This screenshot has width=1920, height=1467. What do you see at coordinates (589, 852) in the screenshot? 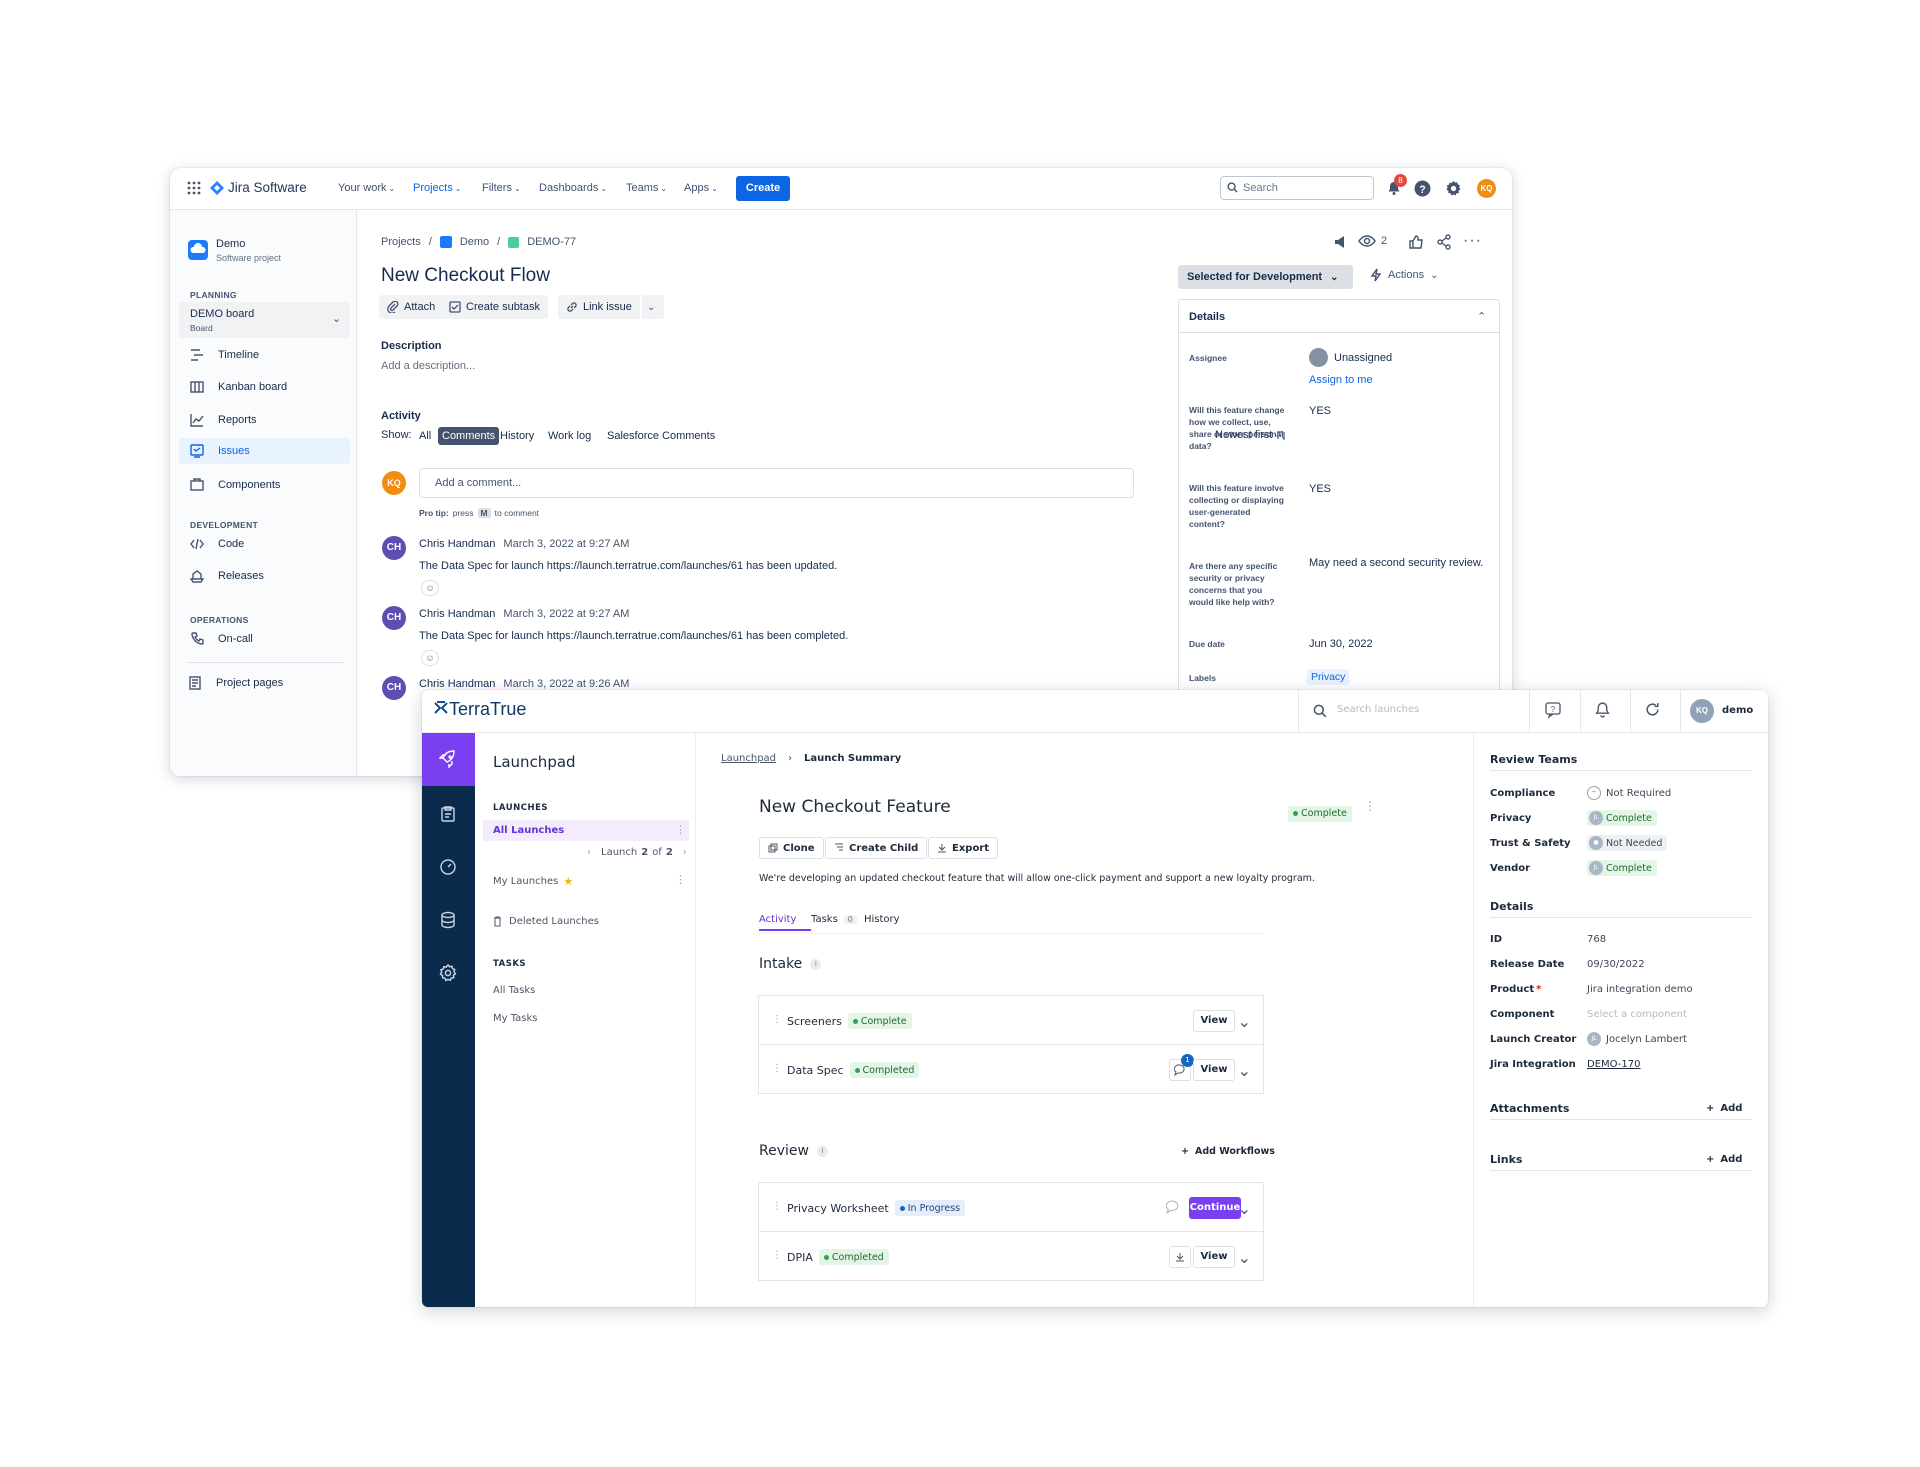
I see `chevron-left-icon: ‹` at bounding box center [589, 852].